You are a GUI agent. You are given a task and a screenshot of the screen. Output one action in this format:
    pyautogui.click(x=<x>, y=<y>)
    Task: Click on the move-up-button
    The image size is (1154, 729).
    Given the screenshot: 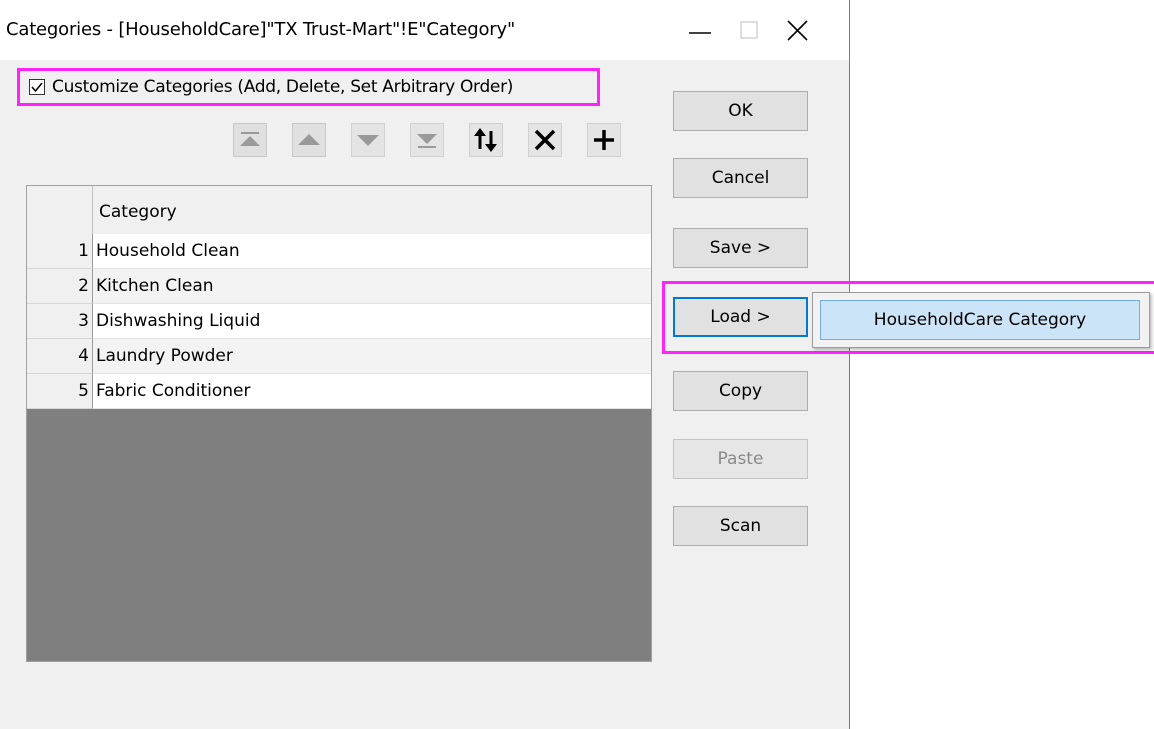 What is the action you would take?
    pyautogui.click(x=309, y=140)
    